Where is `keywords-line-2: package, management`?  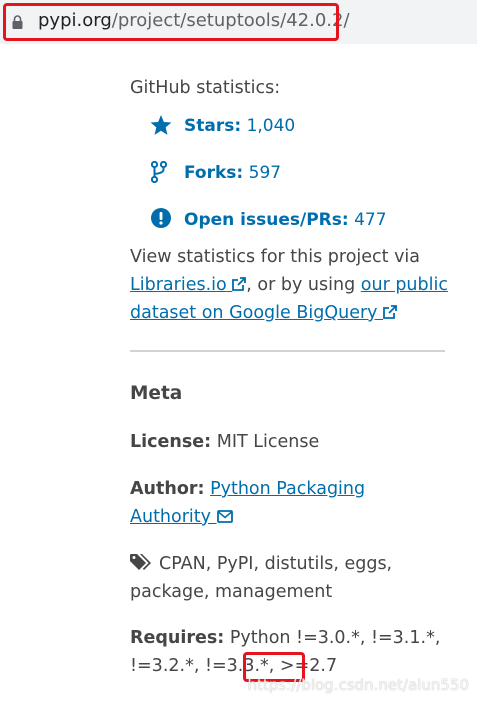 keywords-line-2: package, management is located at coordinates (231, 592).